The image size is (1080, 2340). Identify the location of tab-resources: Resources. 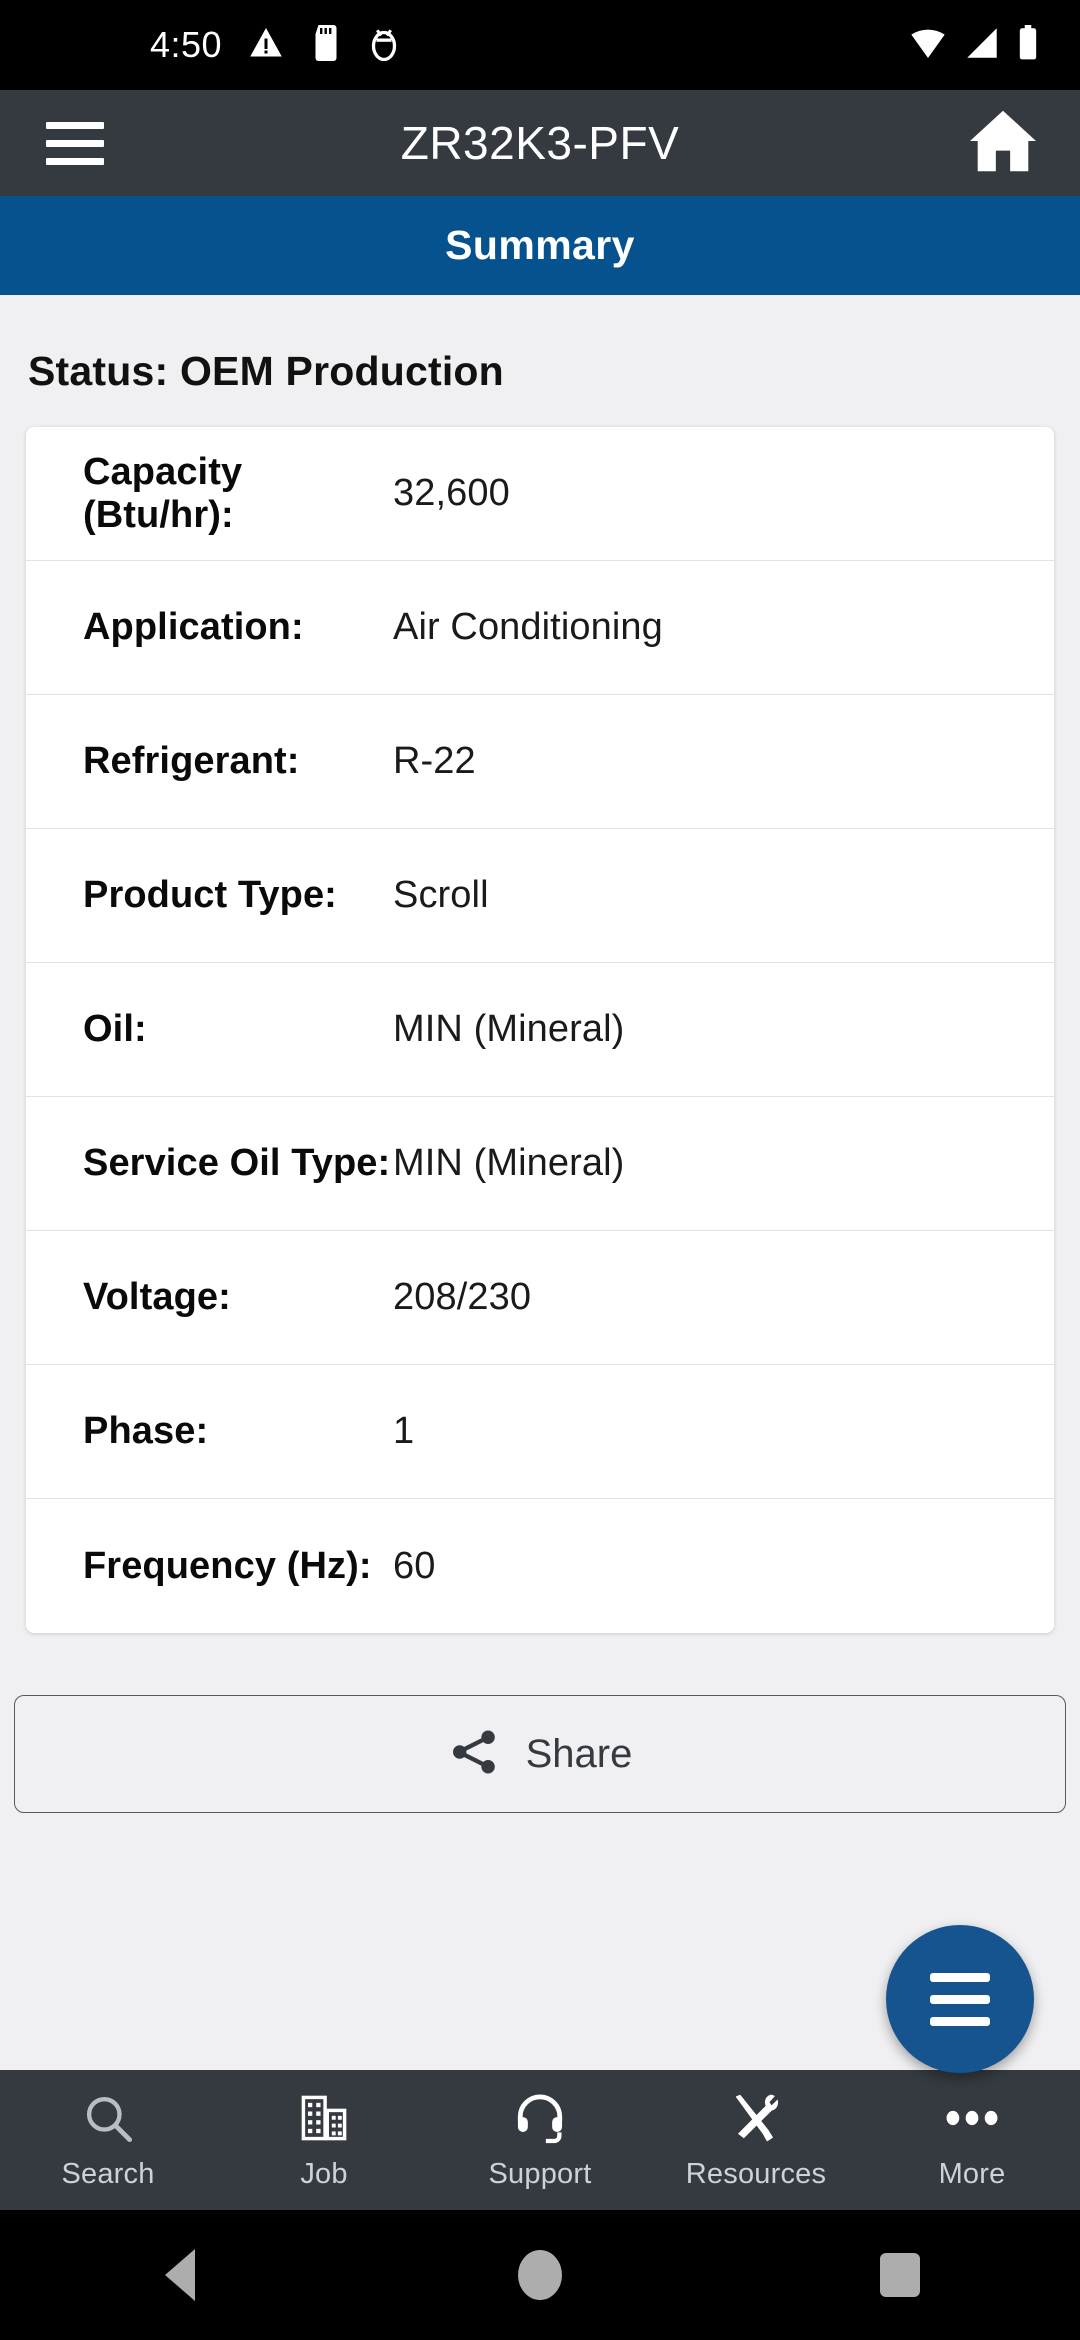
(756, 2140).